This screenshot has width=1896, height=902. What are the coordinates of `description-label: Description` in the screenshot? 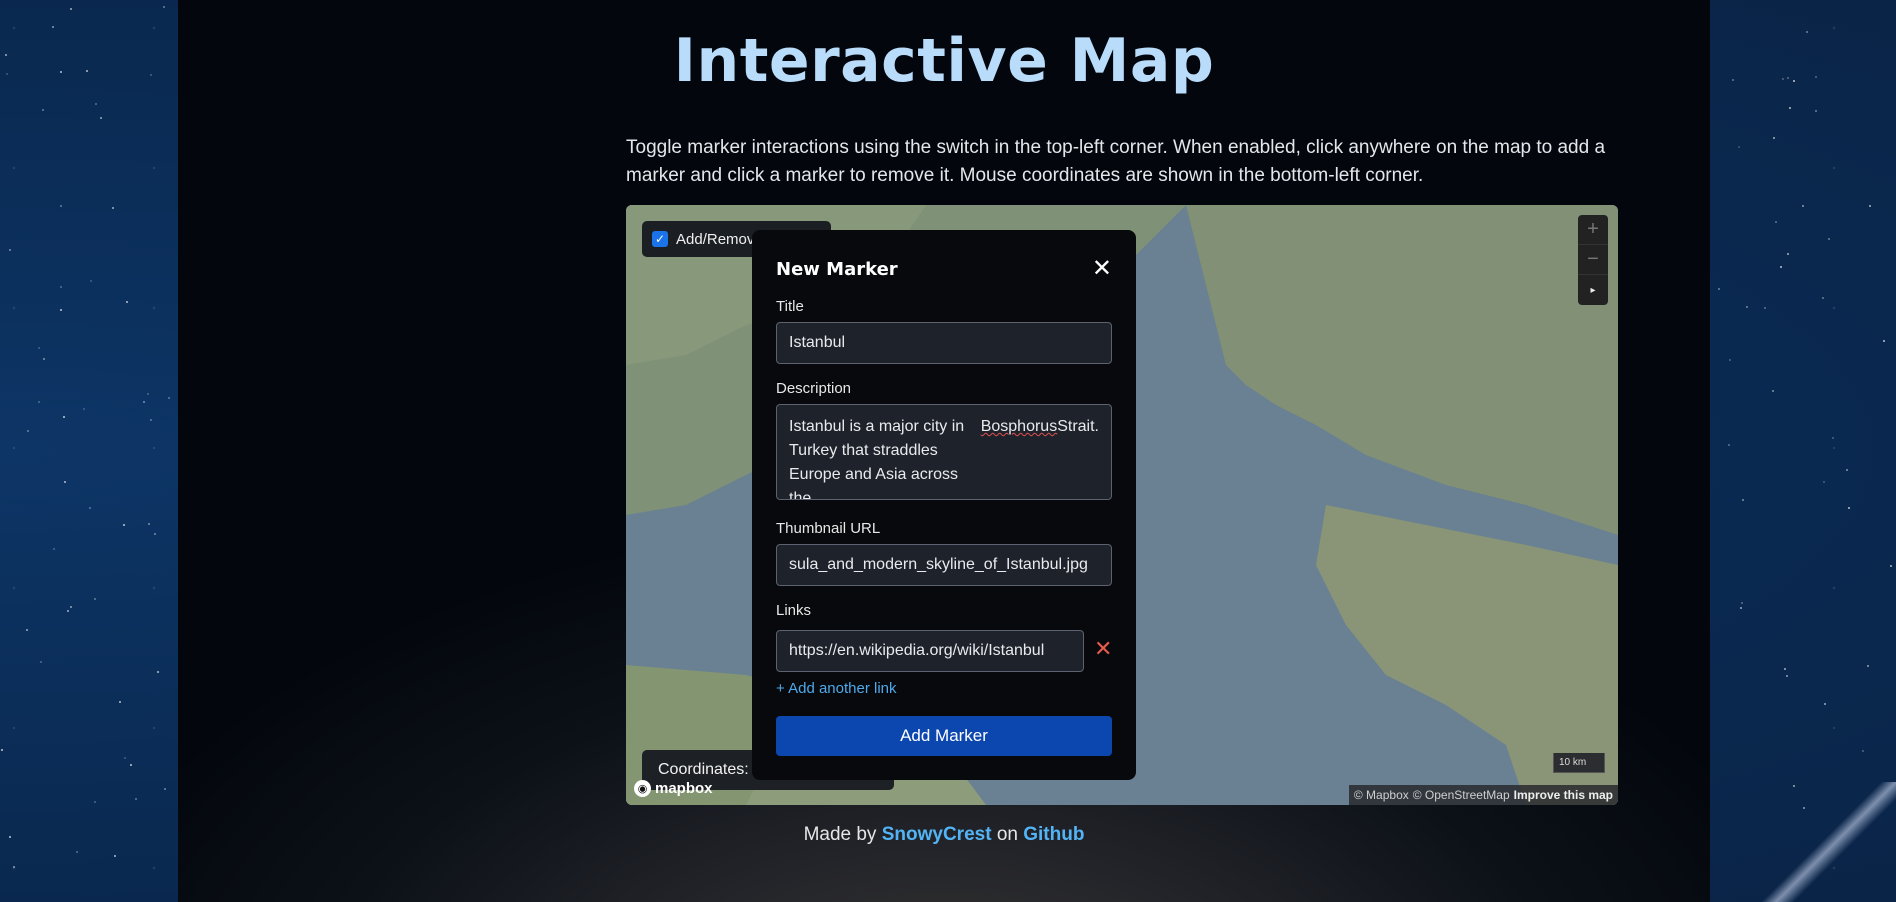 It's located at (814, 388).